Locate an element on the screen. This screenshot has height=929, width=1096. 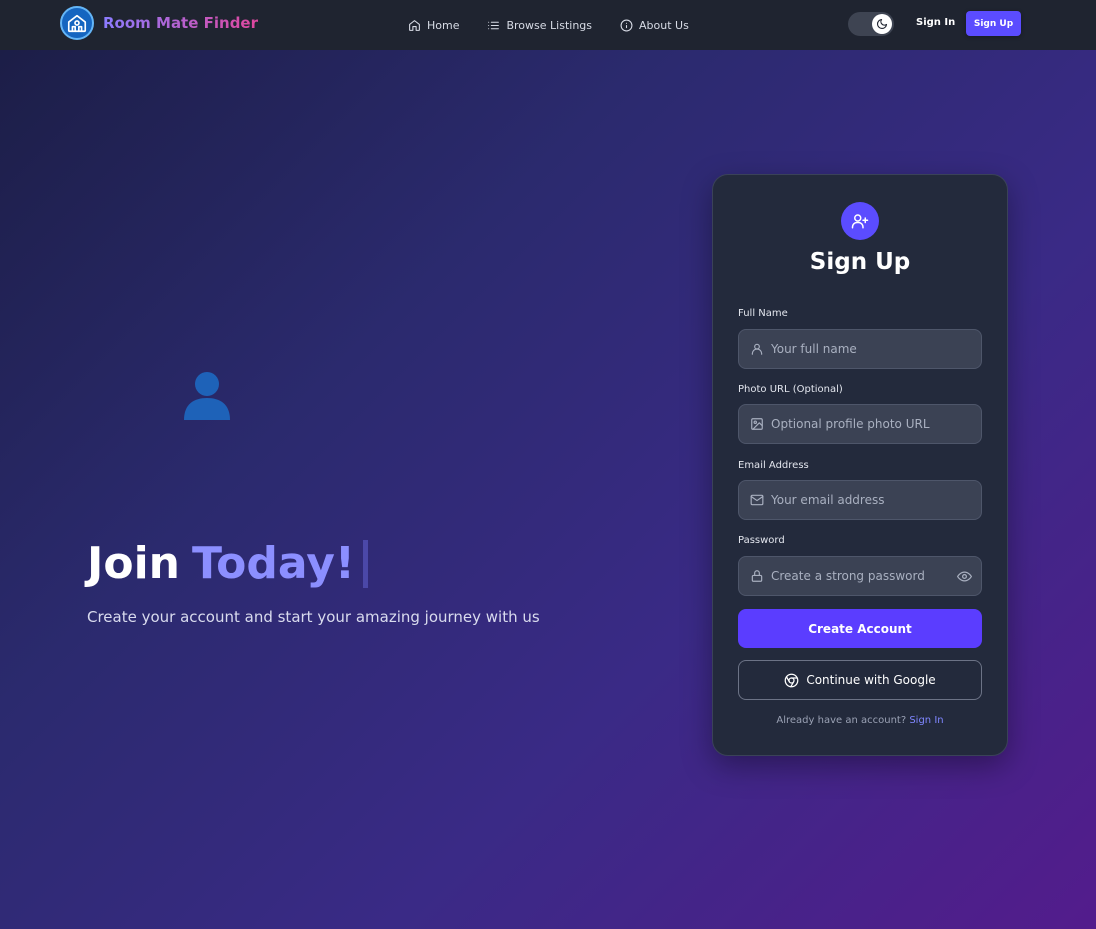
home-icon is located at coordinates (414, 25).